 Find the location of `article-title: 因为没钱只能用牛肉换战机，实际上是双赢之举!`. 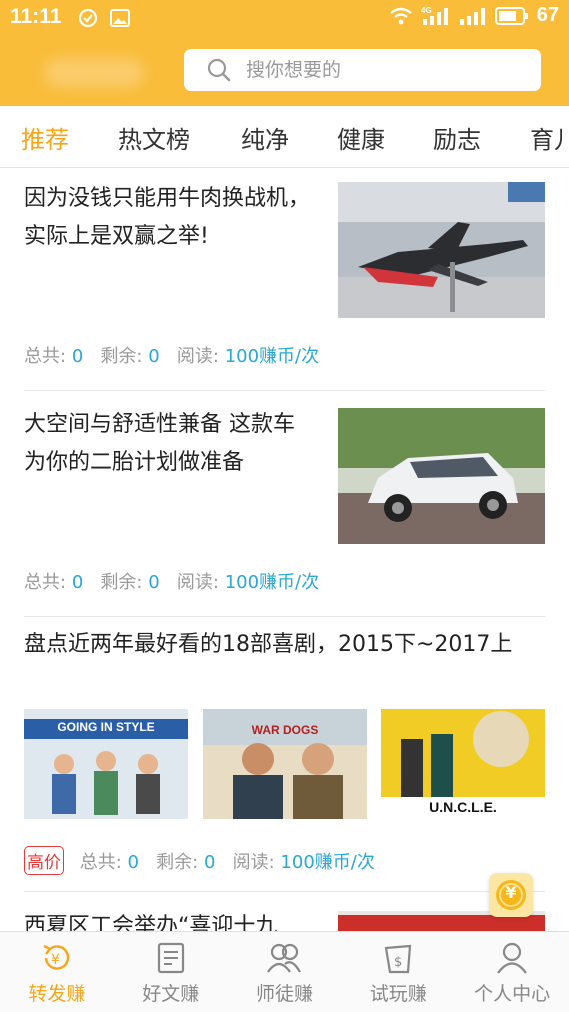

article-title: 因为没钱只能用牛肉换战机，实际上是双赢之举! is located at coordinates (169, 218).